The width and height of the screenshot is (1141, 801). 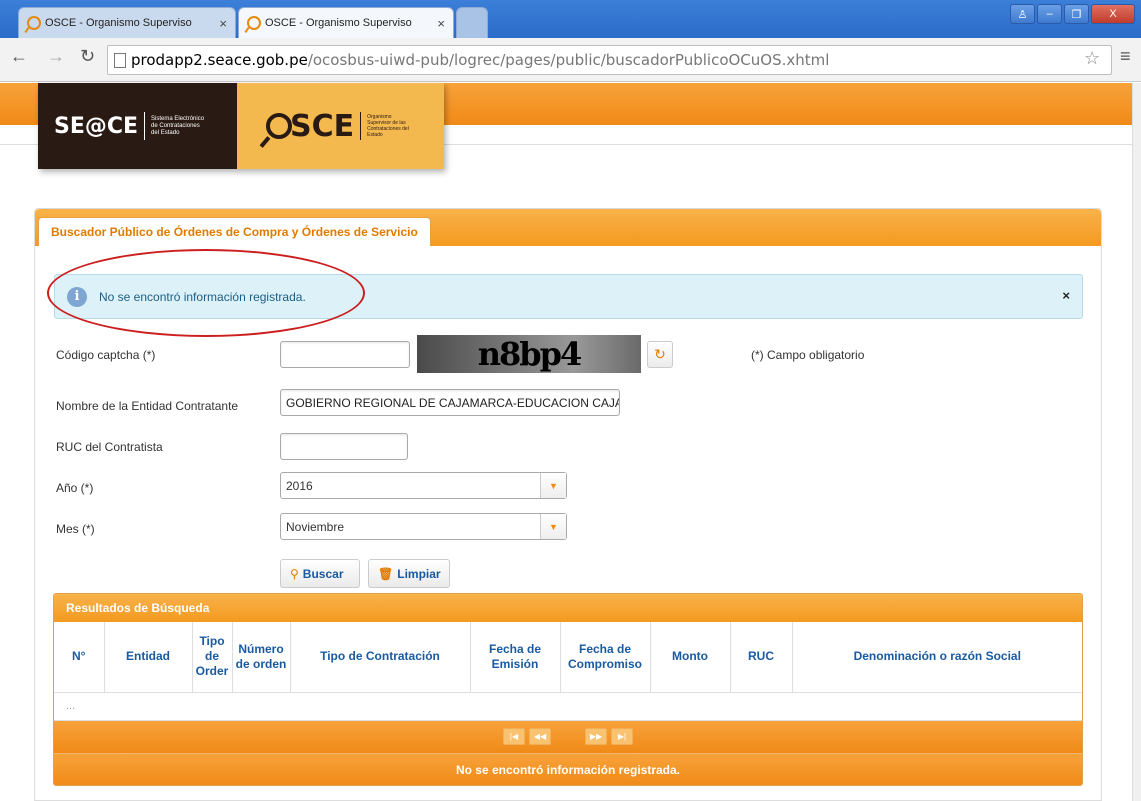 What do you see at coordinates (423, 526) in the screenshot?
I see `mes-select: Noviembre ▼` at bounding box center [423, 526].